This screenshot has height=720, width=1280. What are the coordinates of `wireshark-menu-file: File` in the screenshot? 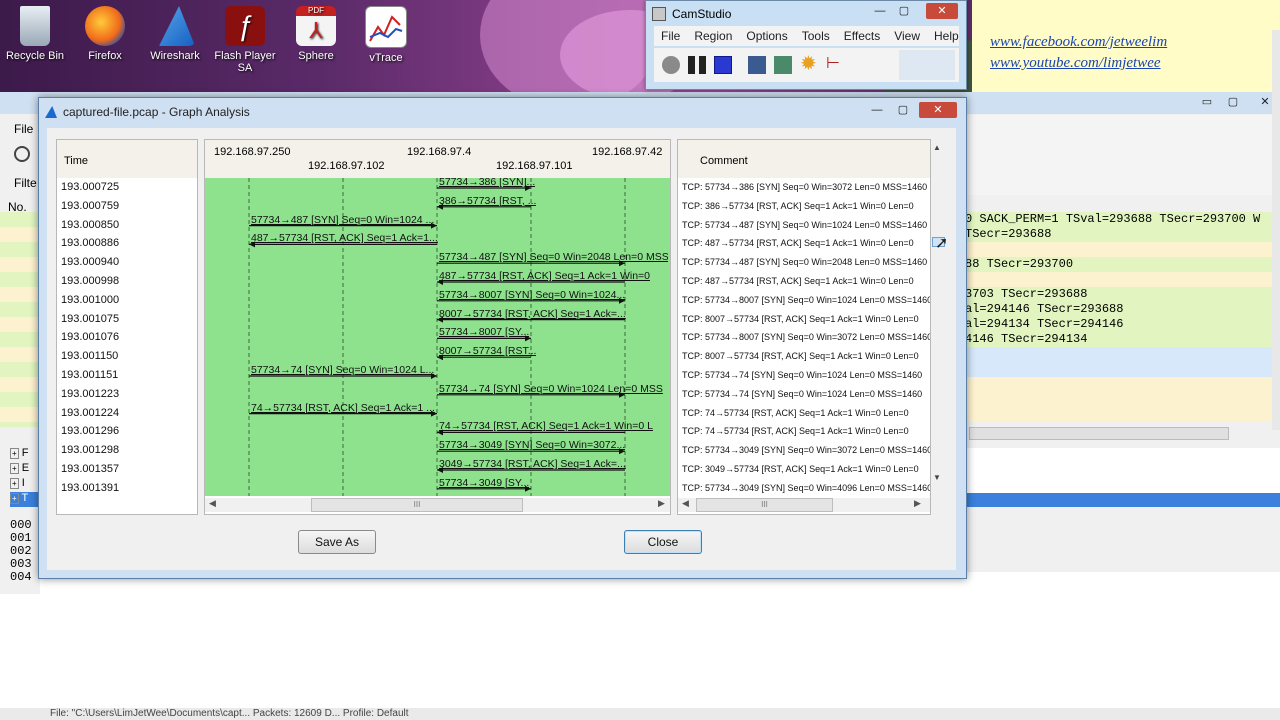 It's located at (23, 129).